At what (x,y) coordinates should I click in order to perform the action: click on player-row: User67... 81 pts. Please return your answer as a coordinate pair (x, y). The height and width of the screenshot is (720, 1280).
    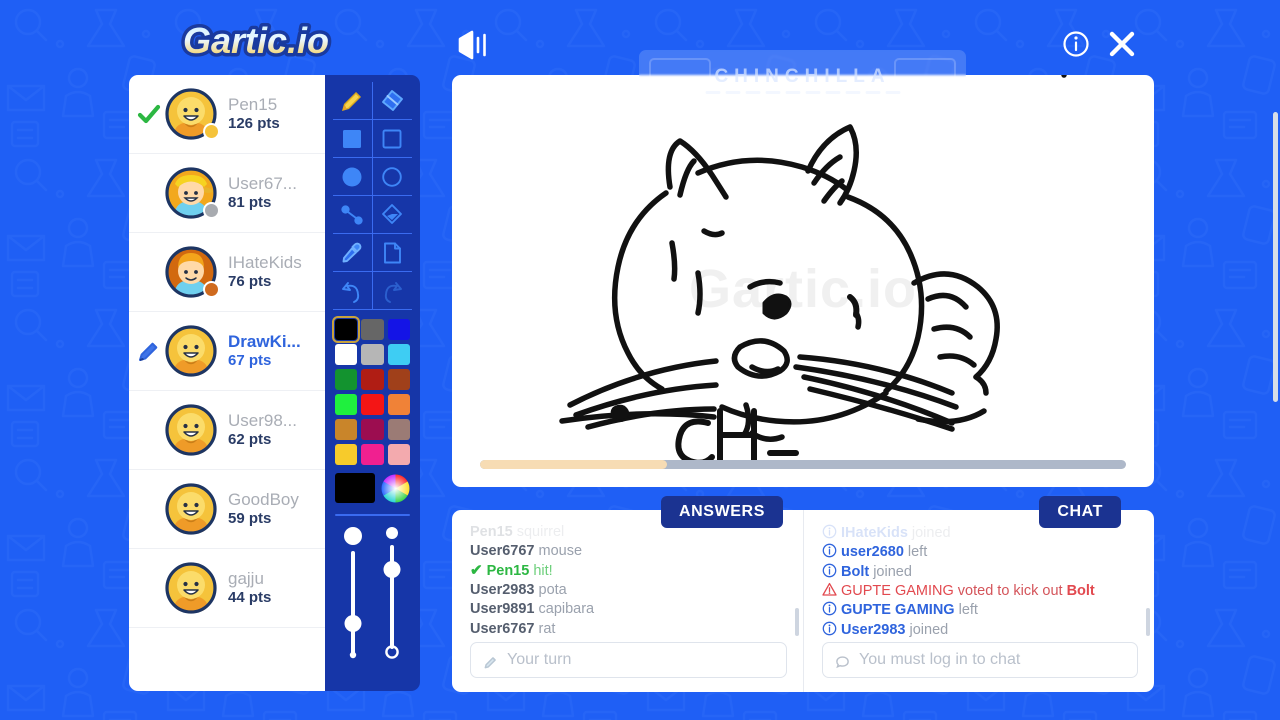
    Looking at the image, I should click on (227, 193).